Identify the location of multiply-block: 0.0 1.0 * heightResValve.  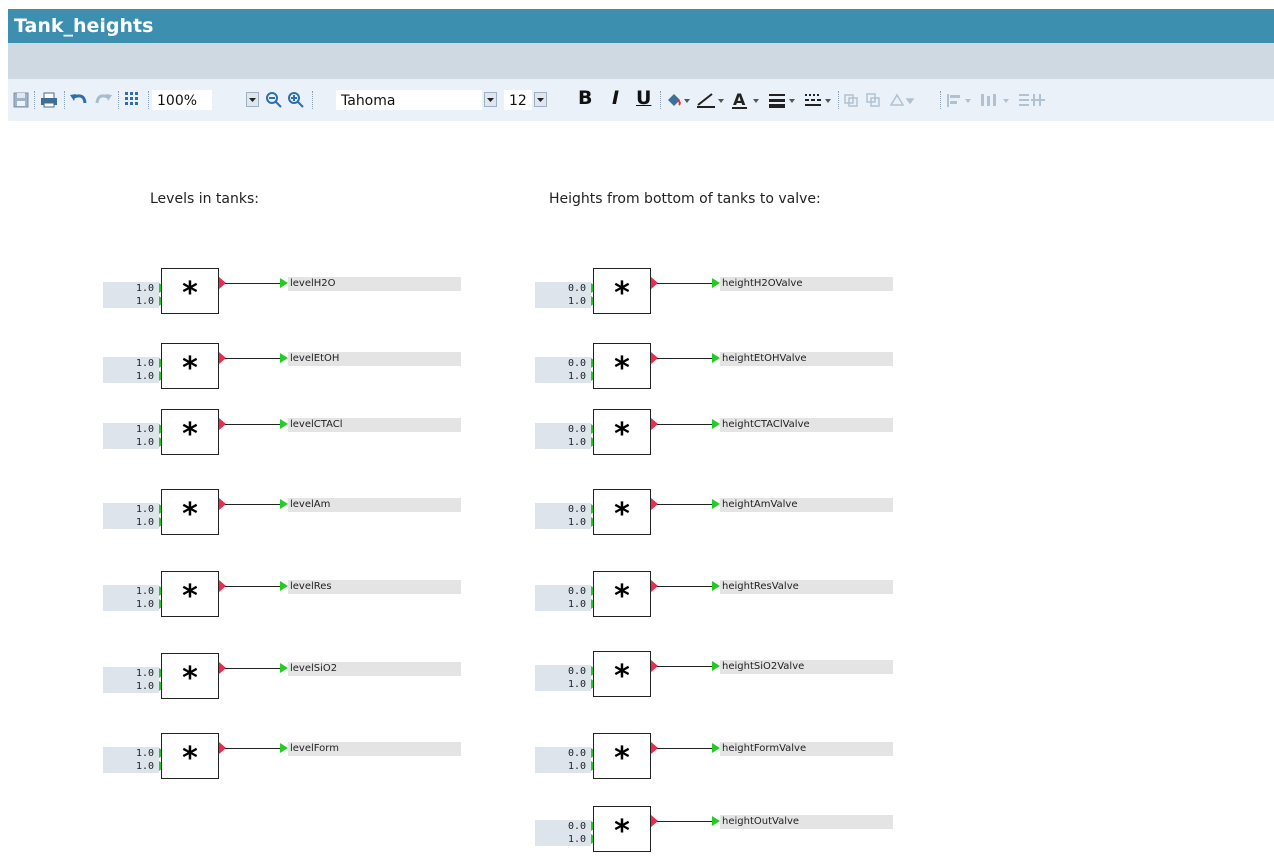
(714, 595).